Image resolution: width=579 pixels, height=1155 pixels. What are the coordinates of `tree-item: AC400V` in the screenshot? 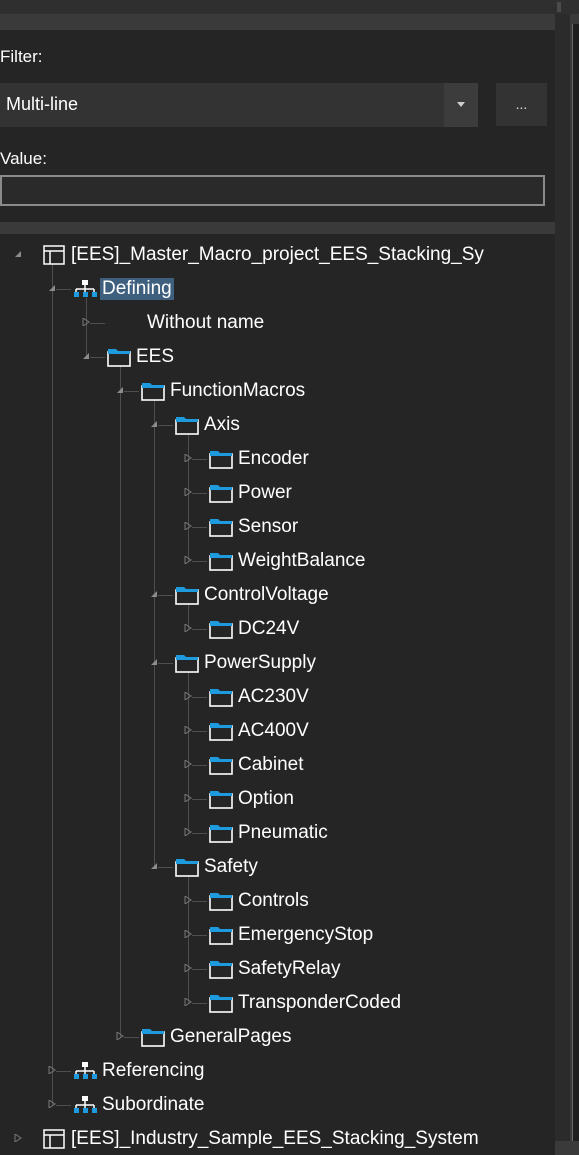 It's located at (277, 731).